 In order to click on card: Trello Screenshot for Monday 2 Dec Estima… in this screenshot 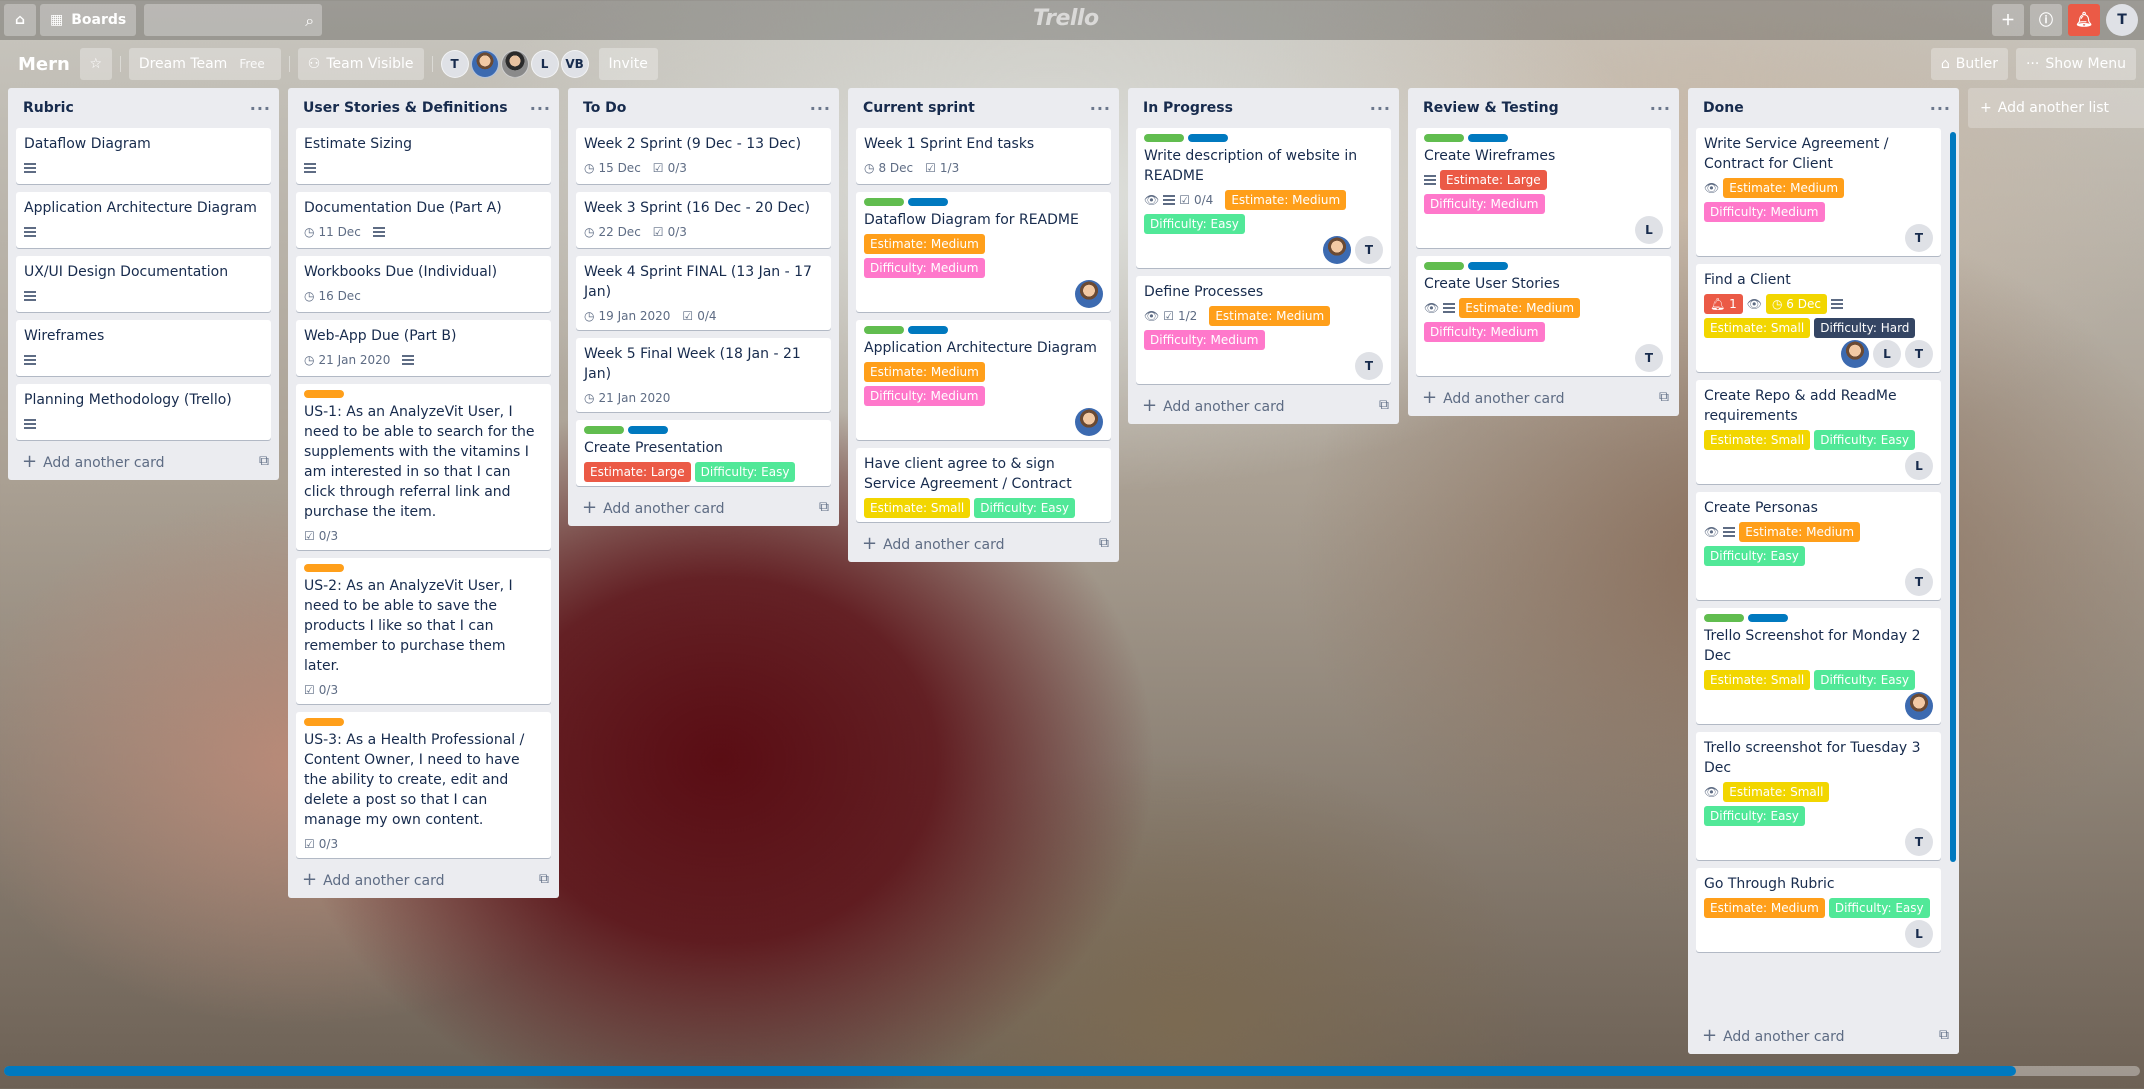, I will do `click(1818, 666)`.